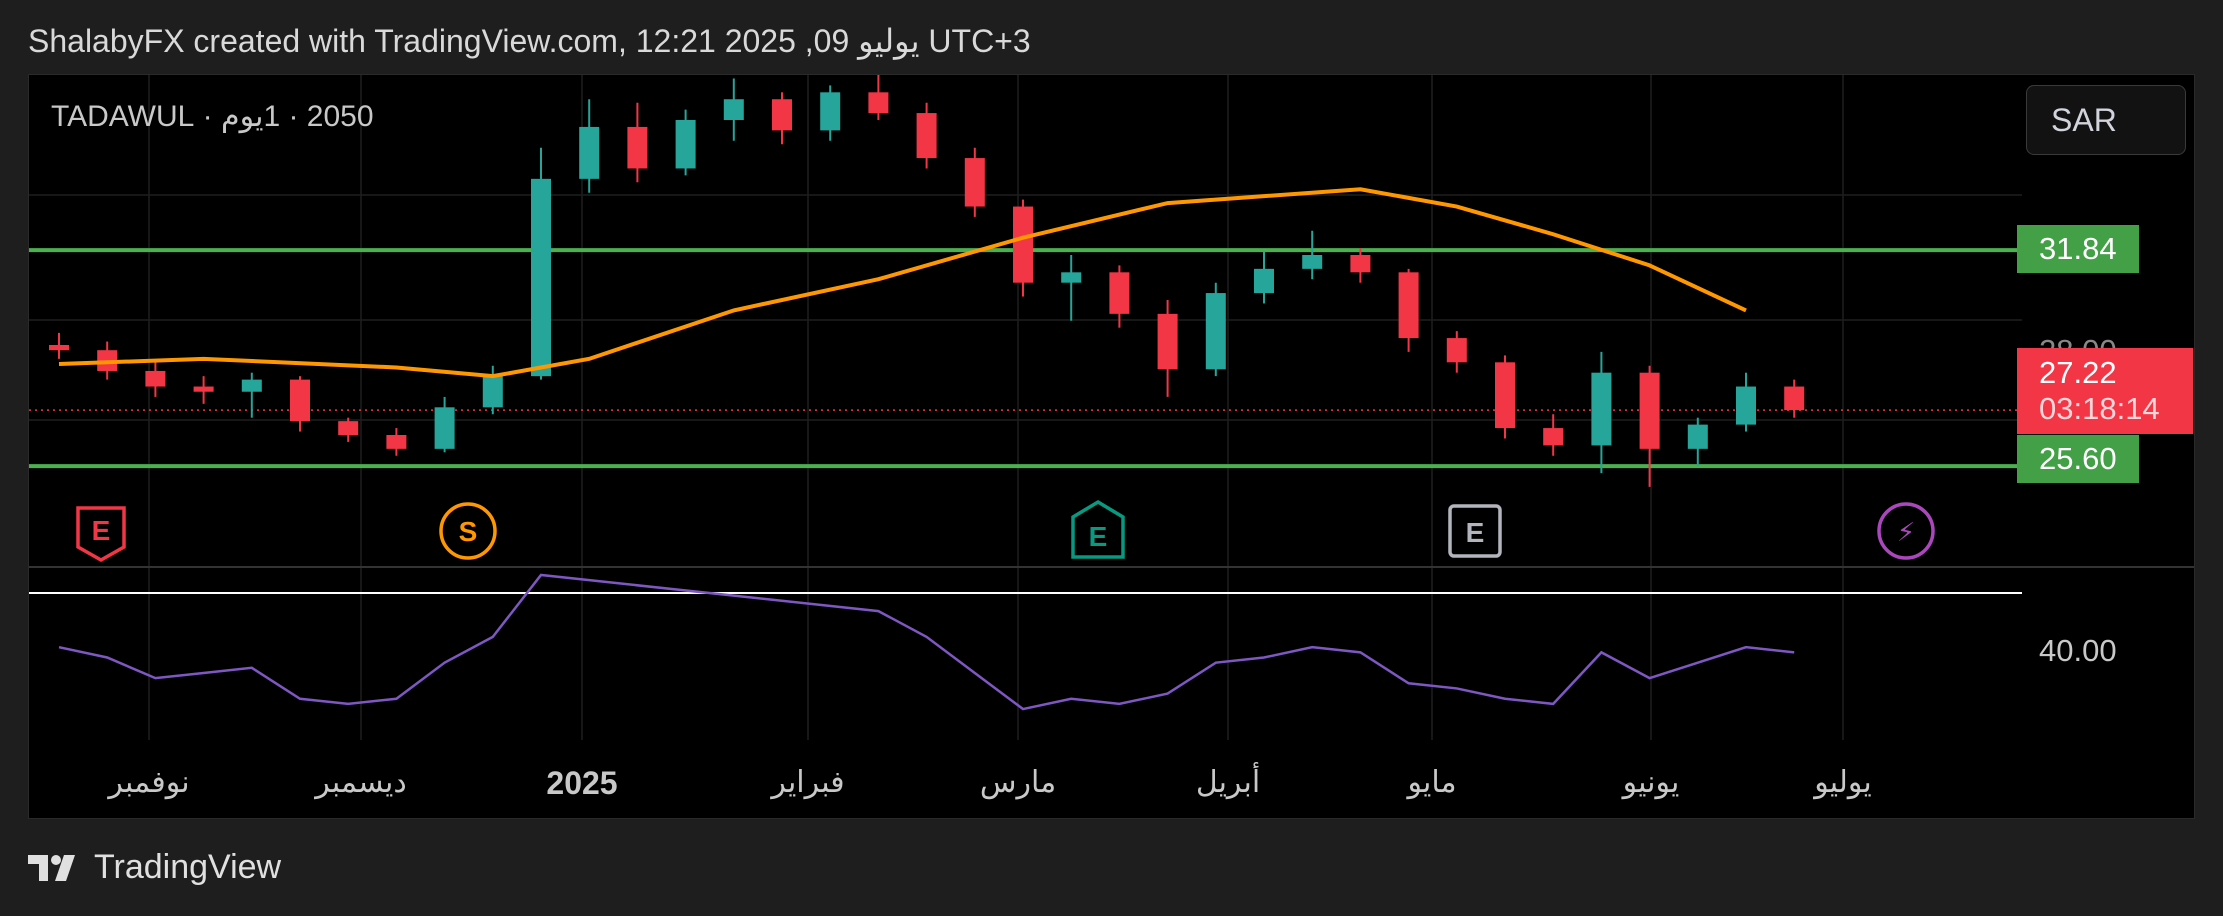 This screenshot has width=2223, height=916. I want to click on earnings-past-icon: E, so click(101, 534).